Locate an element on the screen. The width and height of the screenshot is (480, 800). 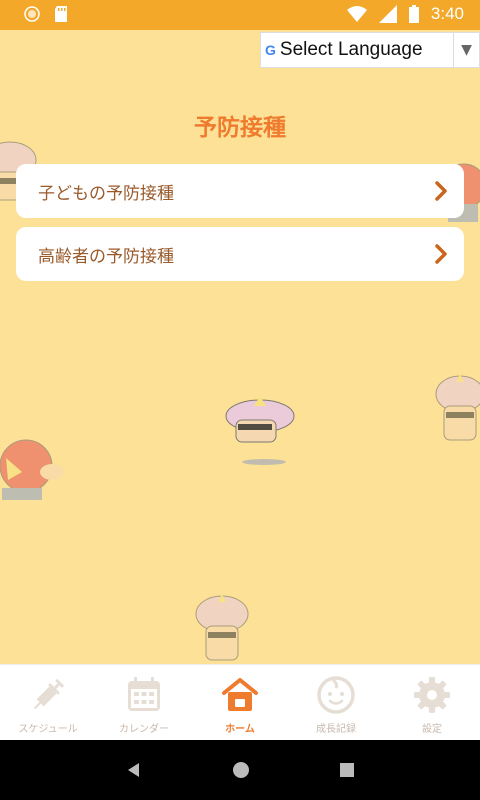
recents-icon is located at coordinates (347, 770).